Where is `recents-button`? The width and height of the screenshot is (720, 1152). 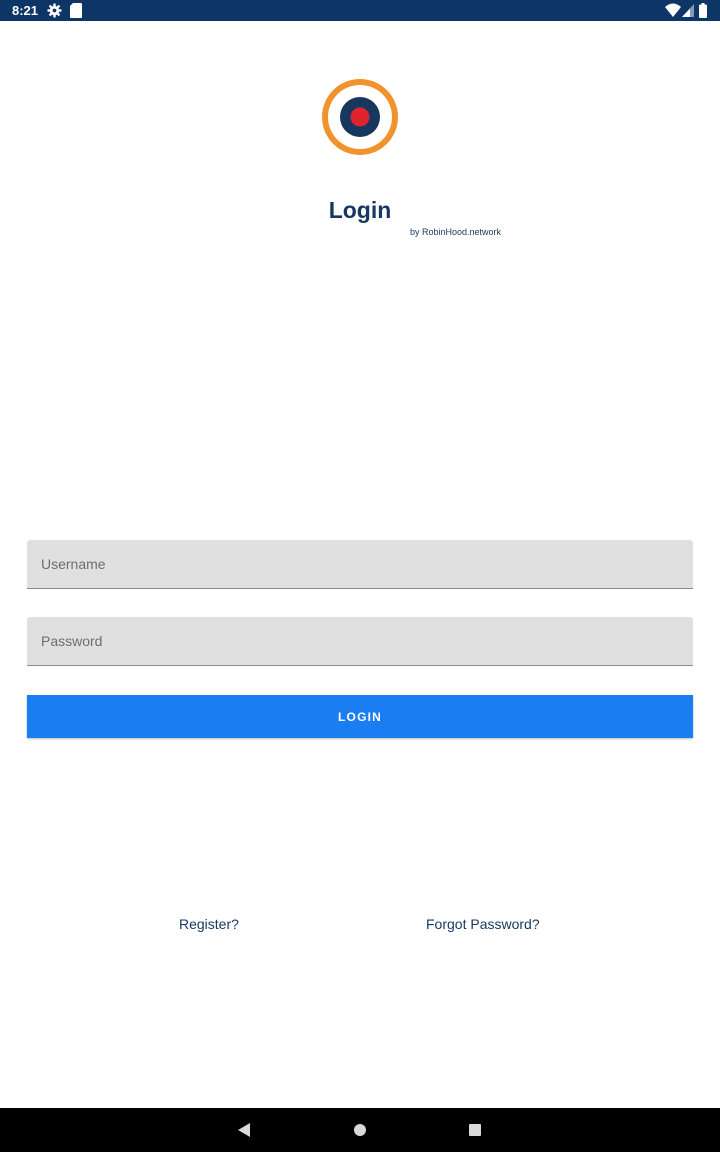 recents-button is located at coordinates (475, 1130).